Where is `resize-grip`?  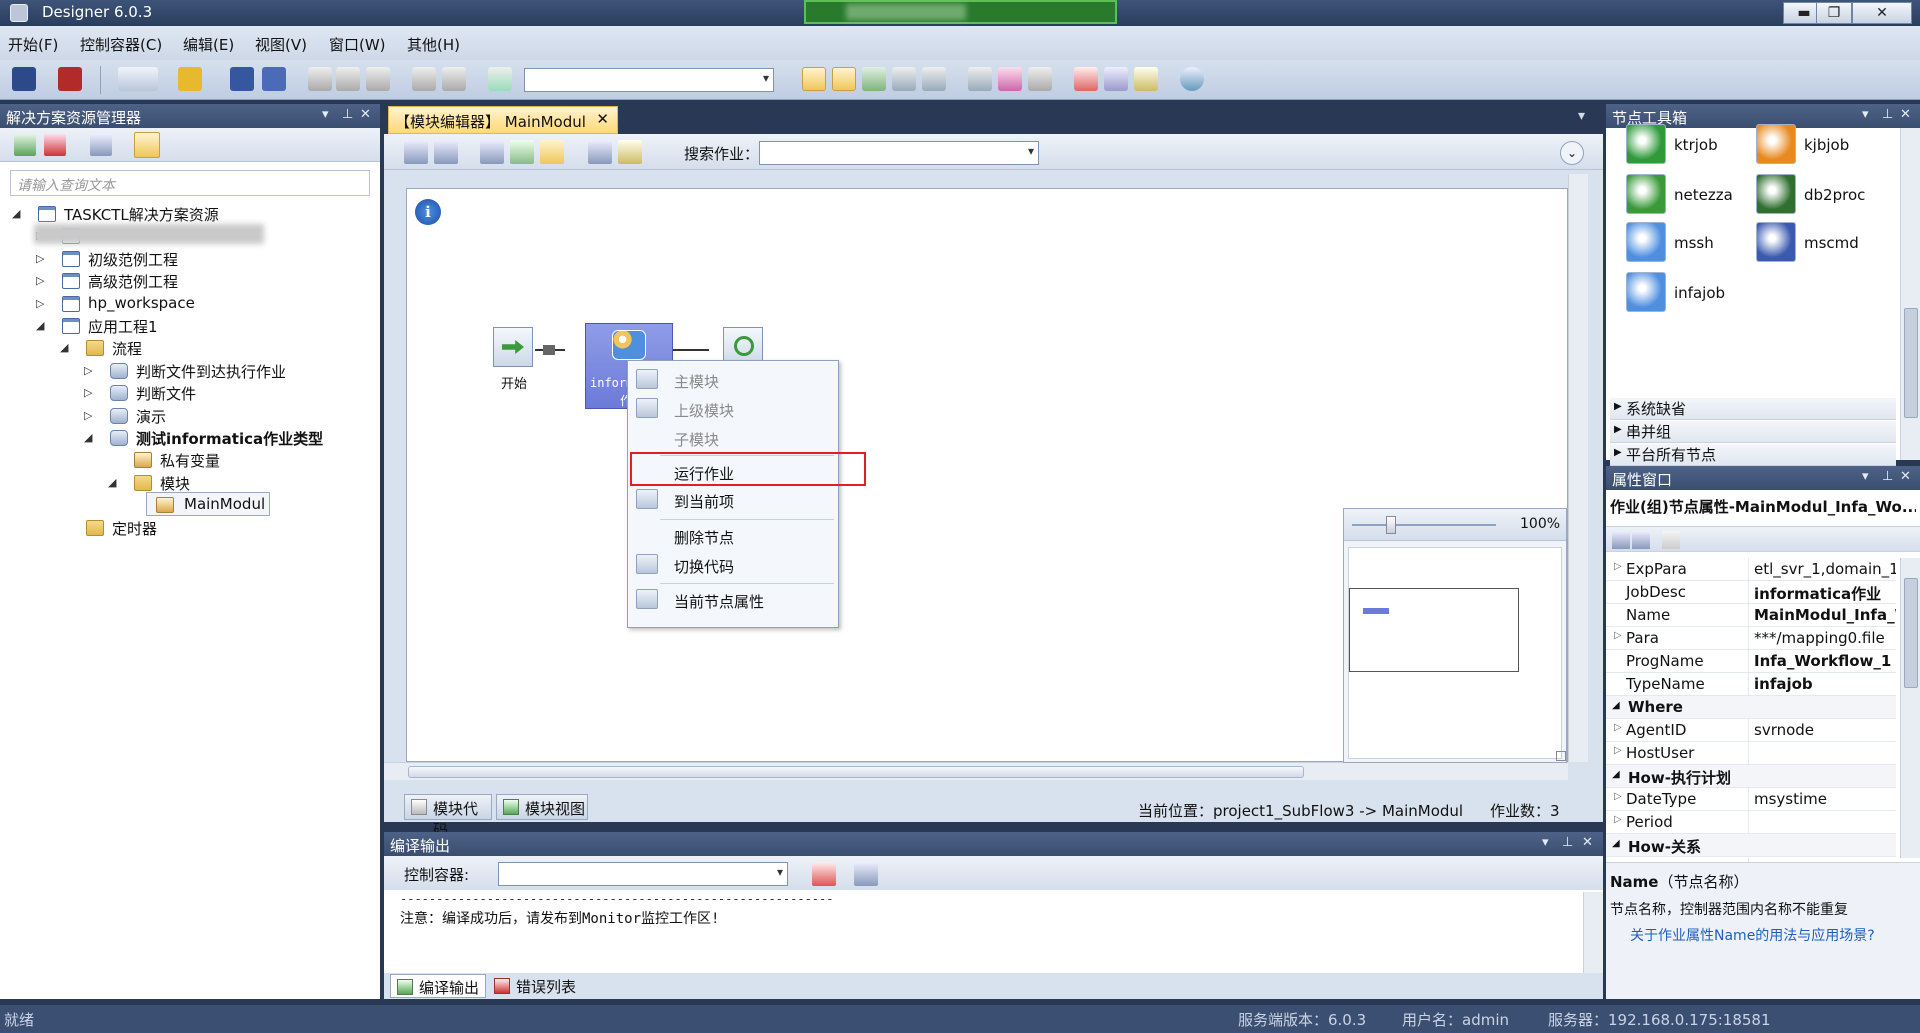
resize-grip is located at coordinates (1561, 756).